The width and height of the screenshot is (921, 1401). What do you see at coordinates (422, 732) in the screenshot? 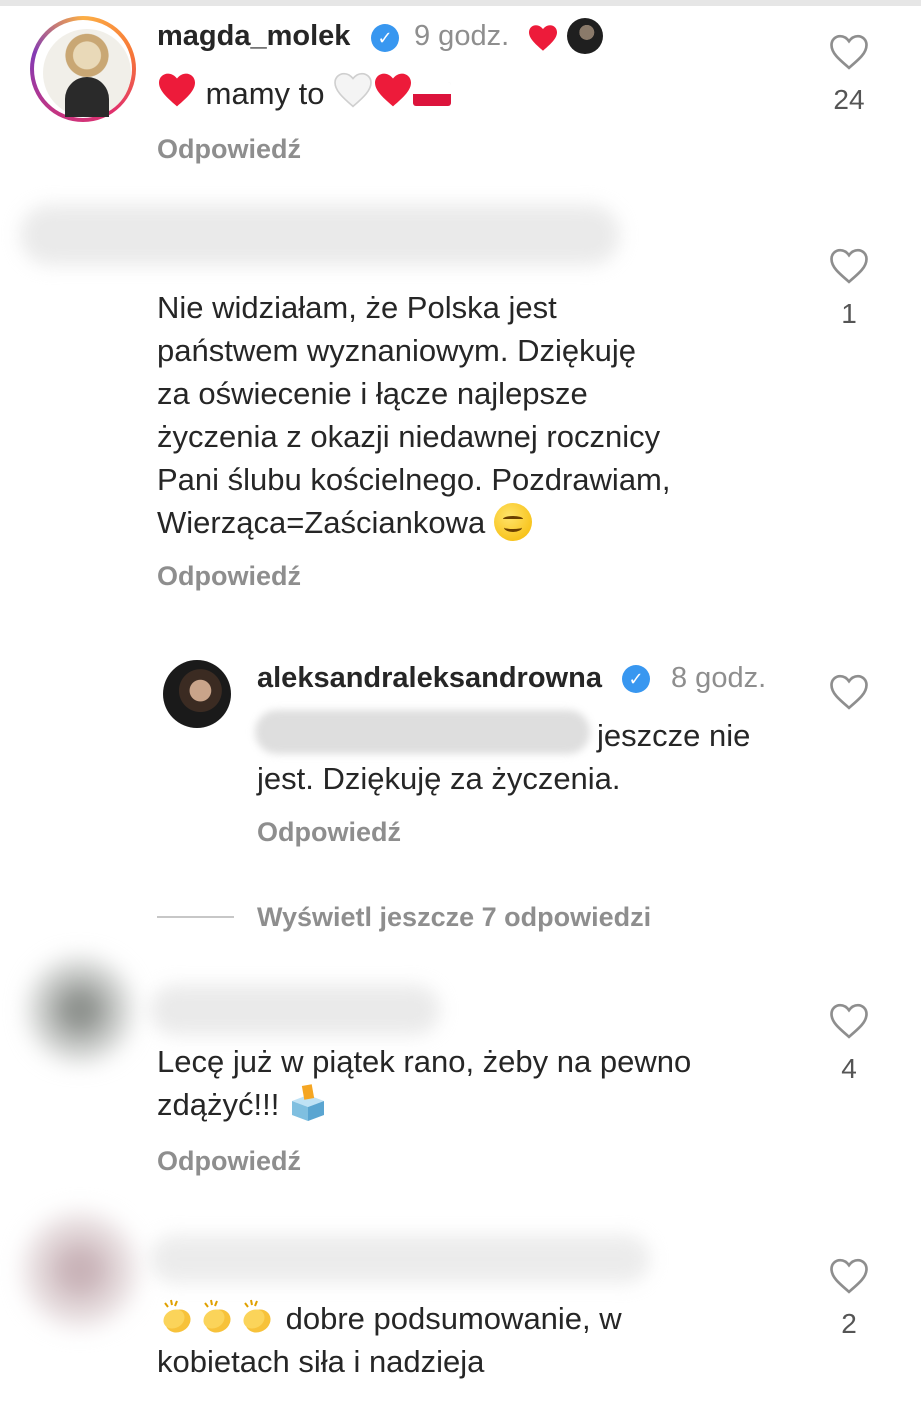
I see `blurred-mention` at bounding box center [422, 732].